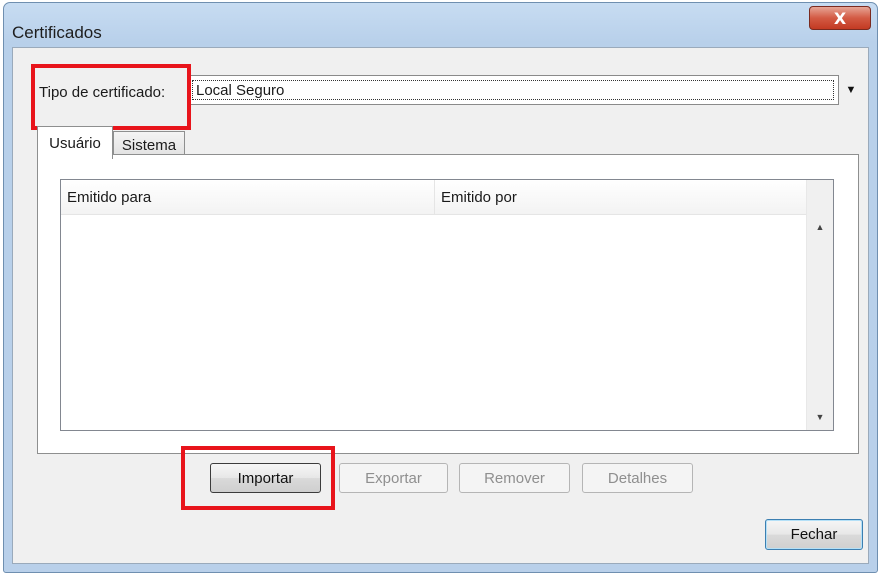 This screenshot has width=883, height=577. I want to click on remove-button-label: Remover, so click(514, 478).